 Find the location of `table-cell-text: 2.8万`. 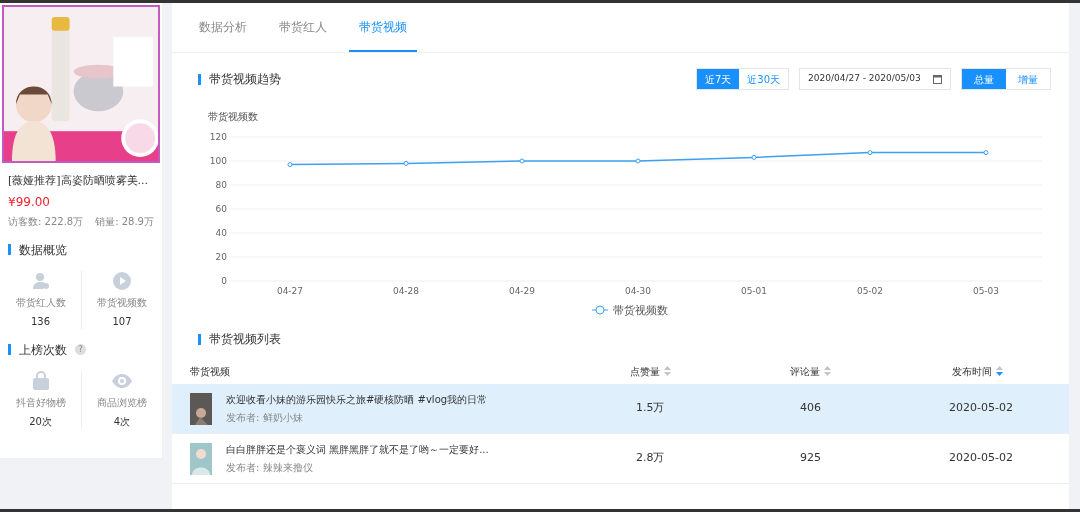

table-cell-text: 2.8万 is located at coordinates (650, 458).